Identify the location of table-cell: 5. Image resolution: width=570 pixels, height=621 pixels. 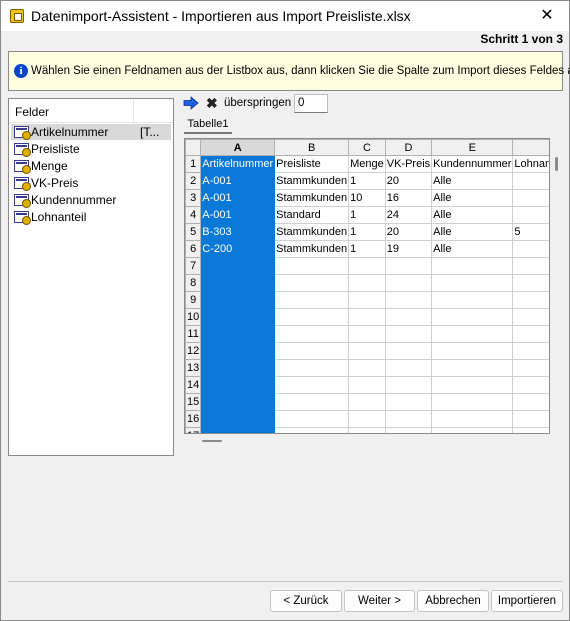
(530, 232).